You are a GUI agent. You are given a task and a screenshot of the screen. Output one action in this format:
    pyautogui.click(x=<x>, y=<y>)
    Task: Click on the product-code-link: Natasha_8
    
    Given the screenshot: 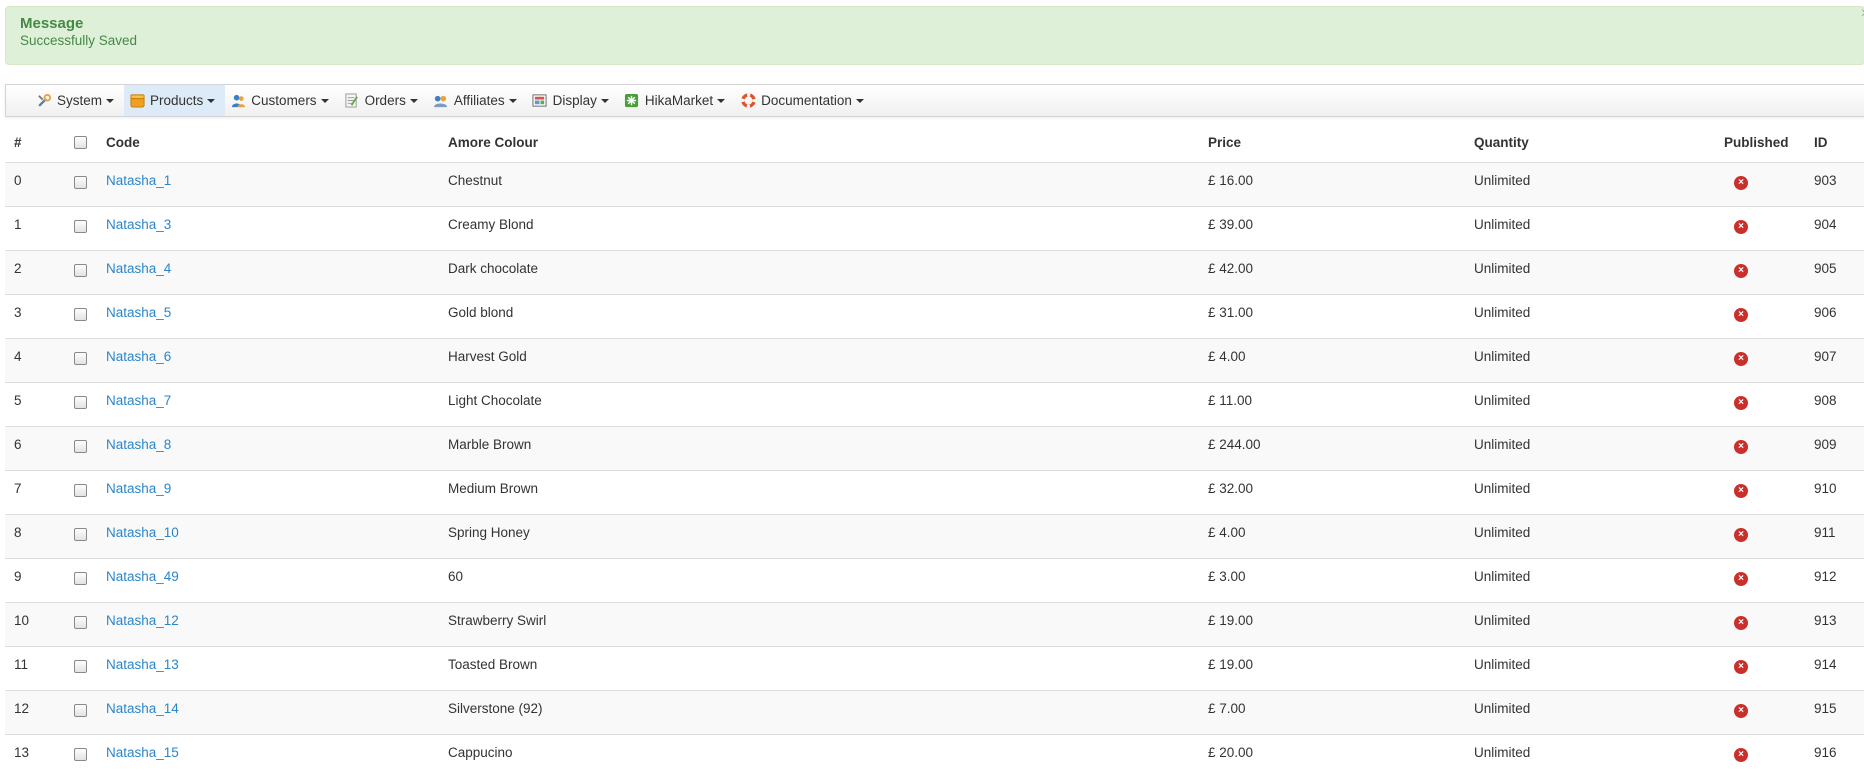 What is the action you would take?
    pyautogui.click(x=138, y=444)
    